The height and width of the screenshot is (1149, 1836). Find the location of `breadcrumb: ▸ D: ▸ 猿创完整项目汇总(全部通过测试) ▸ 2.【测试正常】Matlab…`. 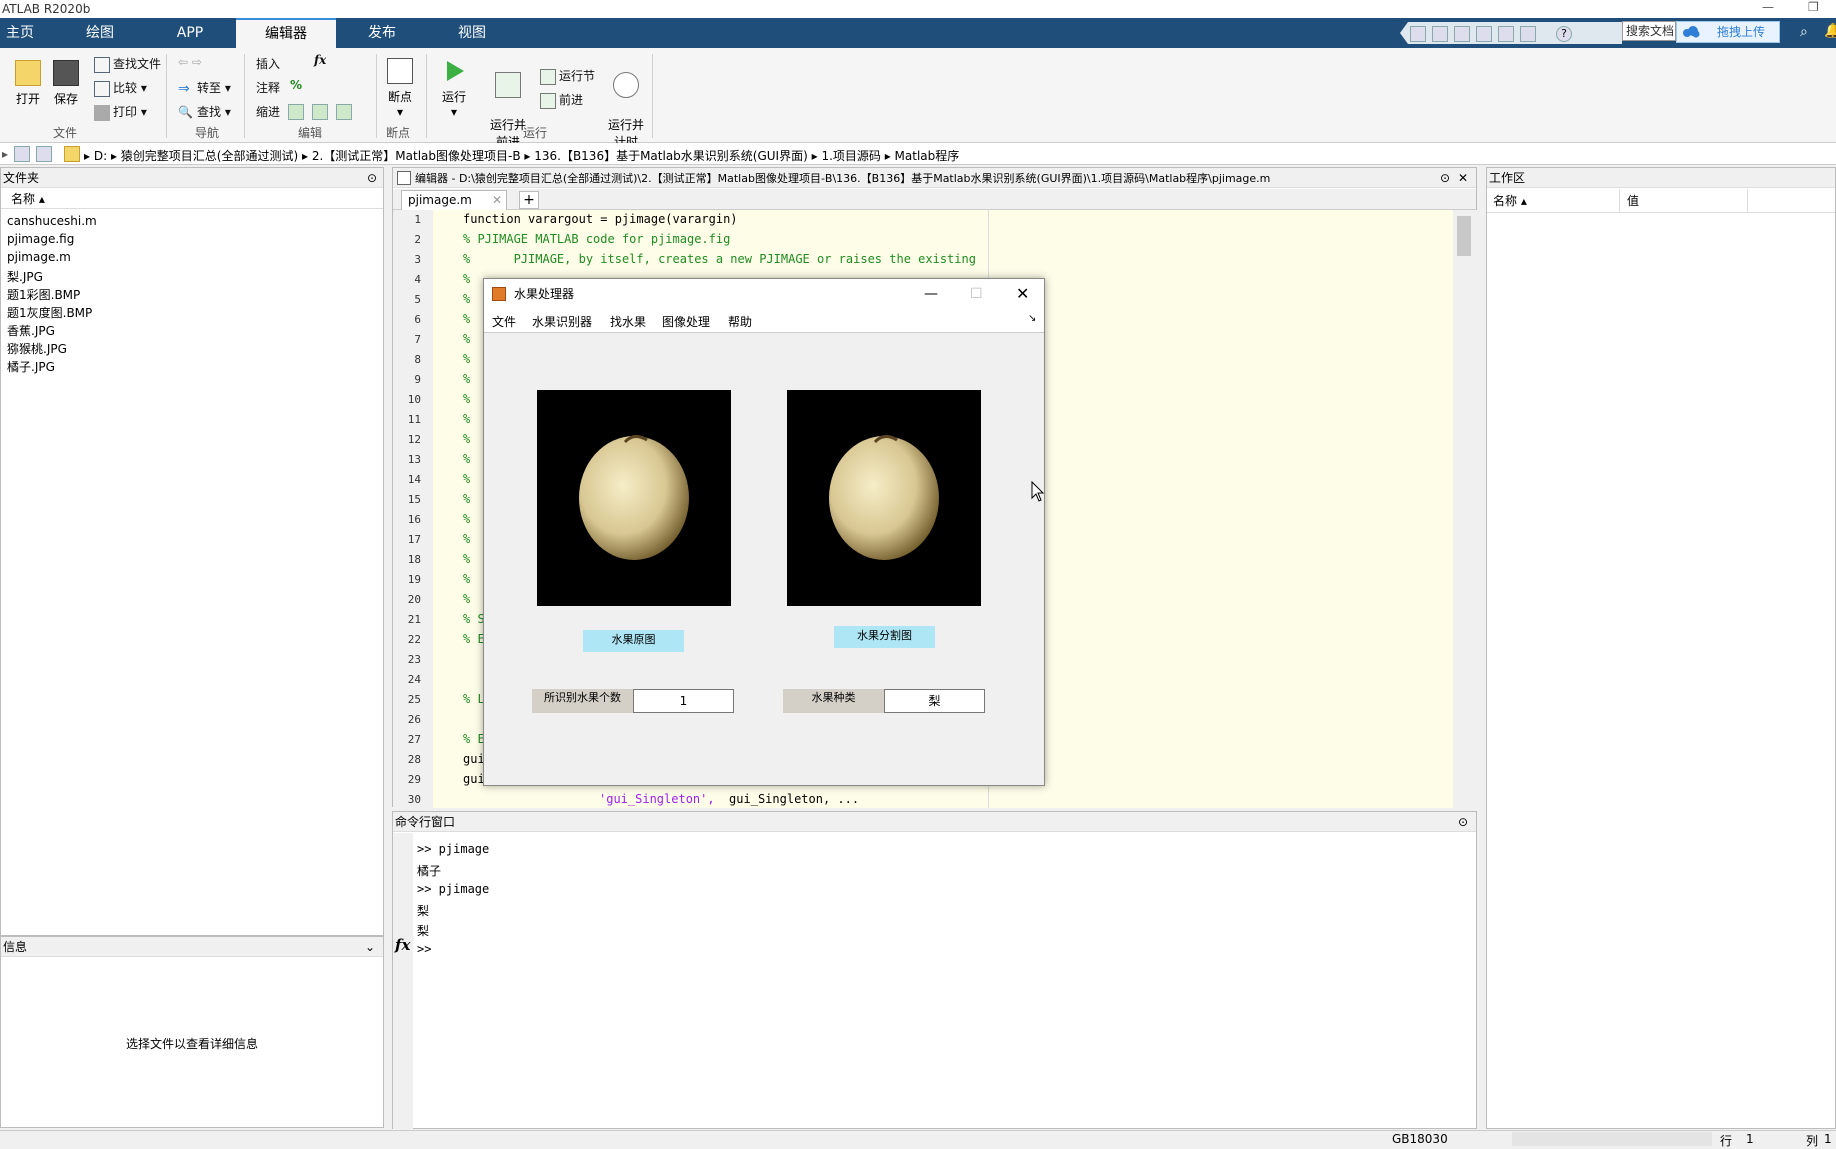

breadcrumb: ▸ D: ▸ 猿创完整项目汇总(全部通过测试) ▸ 2.【测试正常】Matlab… is located at coordinates (521, 155).